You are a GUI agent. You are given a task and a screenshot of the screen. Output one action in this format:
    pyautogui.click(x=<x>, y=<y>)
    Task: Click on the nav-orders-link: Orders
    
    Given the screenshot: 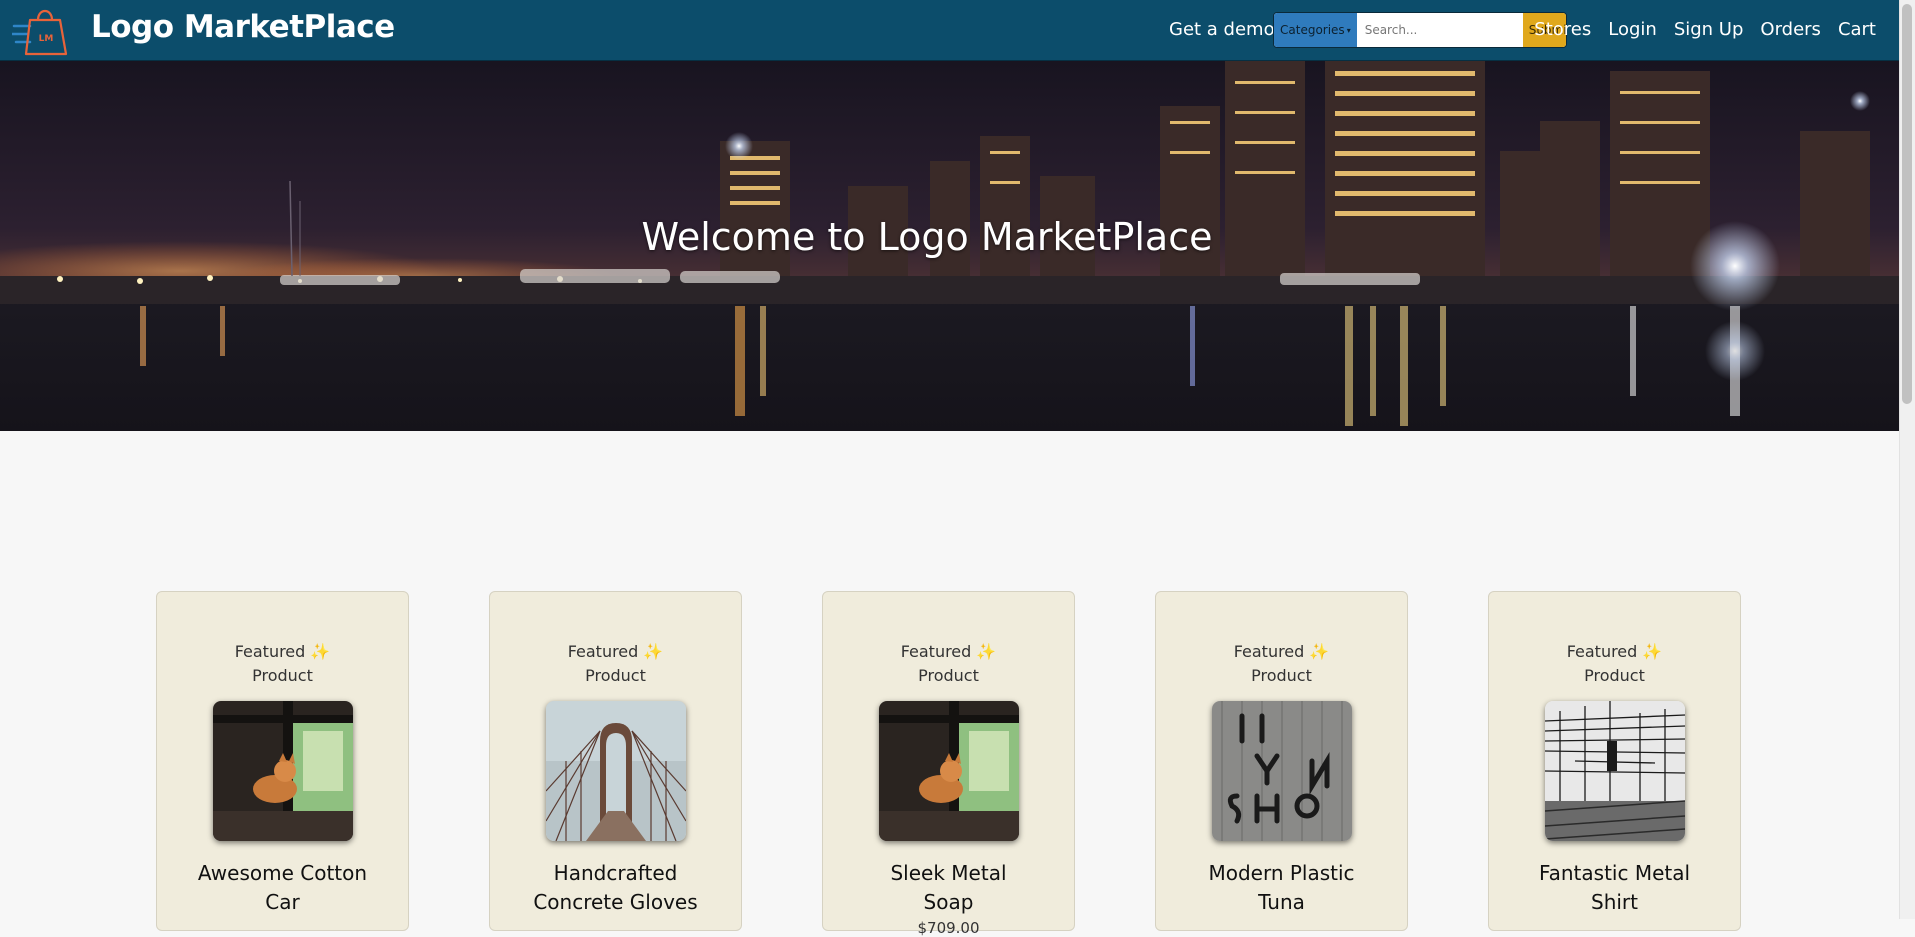 What is the action you would take?
    pyautogui.click(x=1790, y=29)
    